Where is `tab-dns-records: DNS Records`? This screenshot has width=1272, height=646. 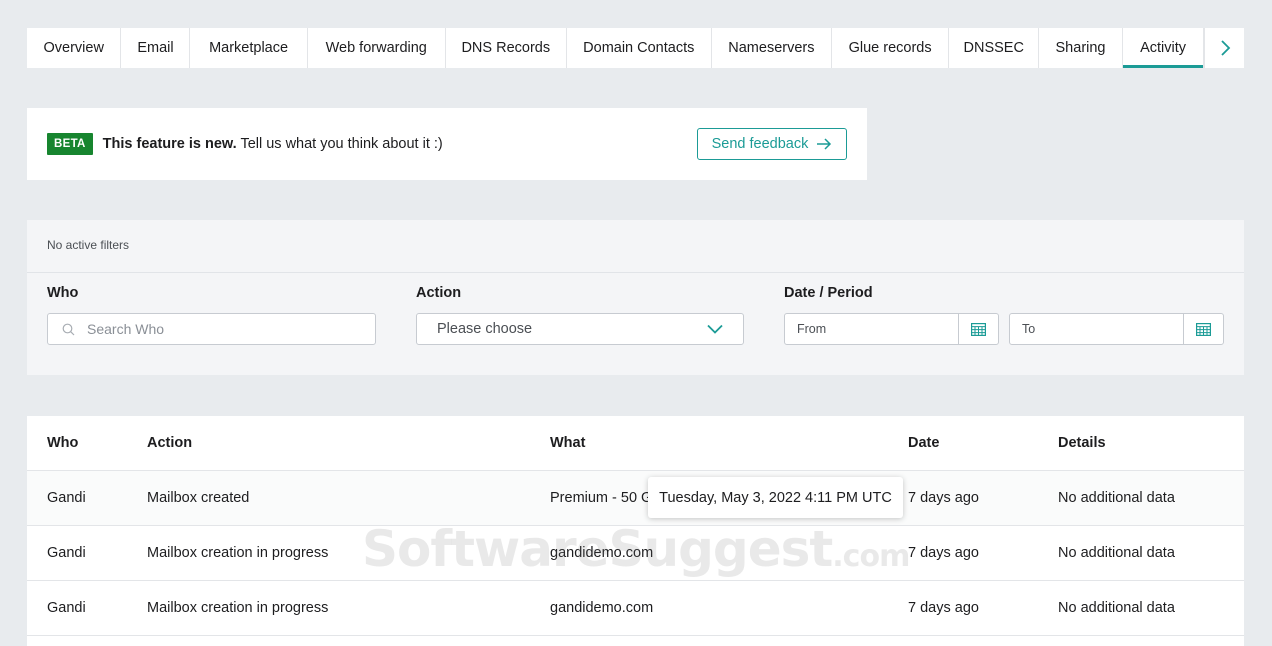 tab-dns-records: DNS Records is located at coordinates (506, 48).